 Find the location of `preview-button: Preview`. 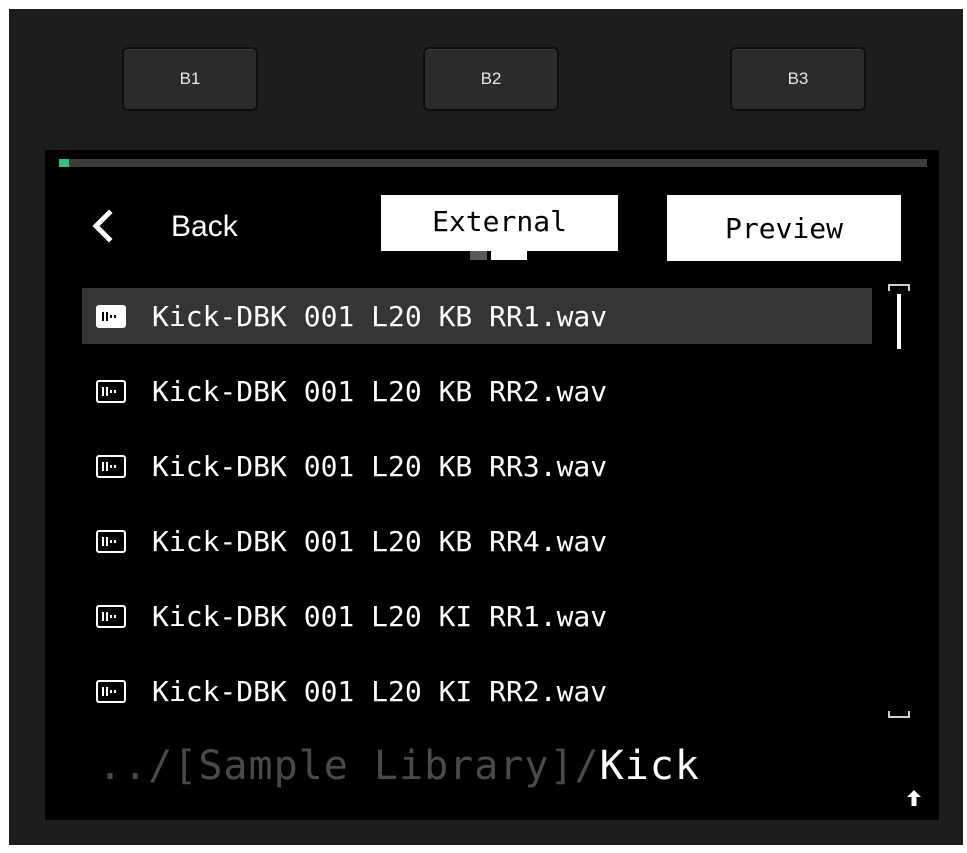

preview-button: Preview is located at coordinates (784, 228).